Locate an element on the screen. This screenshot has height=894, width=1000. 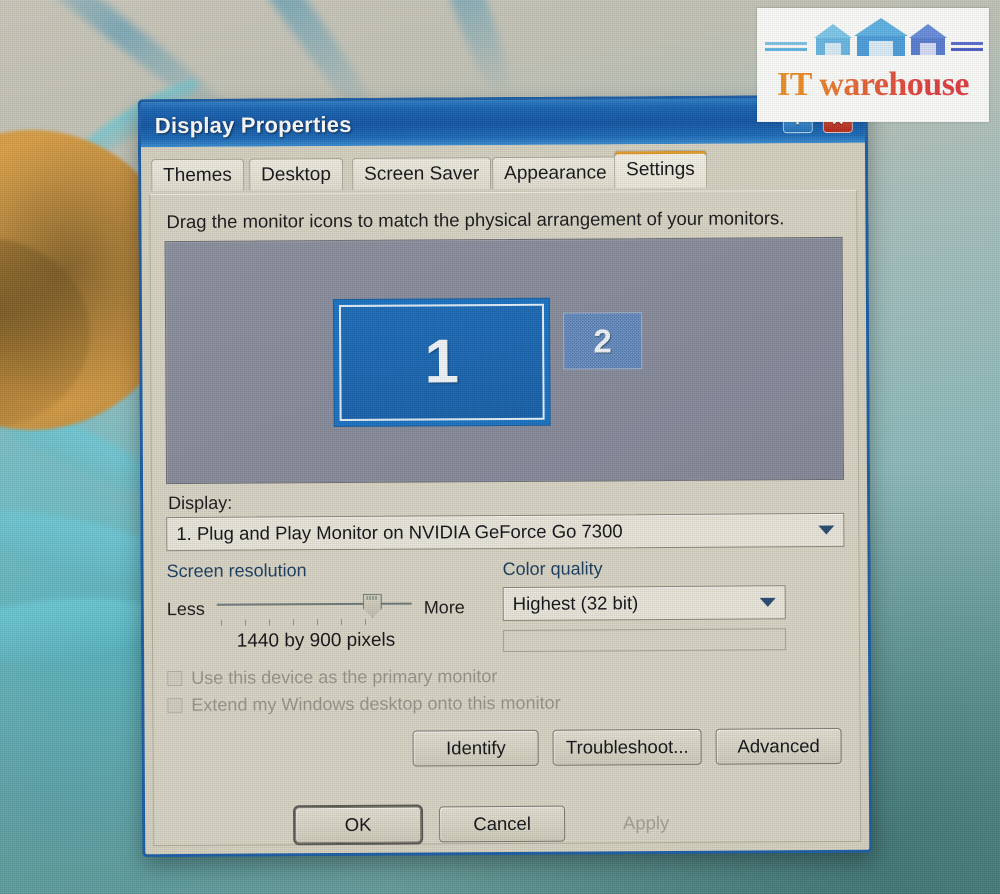
ok-button: OK is located at coordinates (358, 825).